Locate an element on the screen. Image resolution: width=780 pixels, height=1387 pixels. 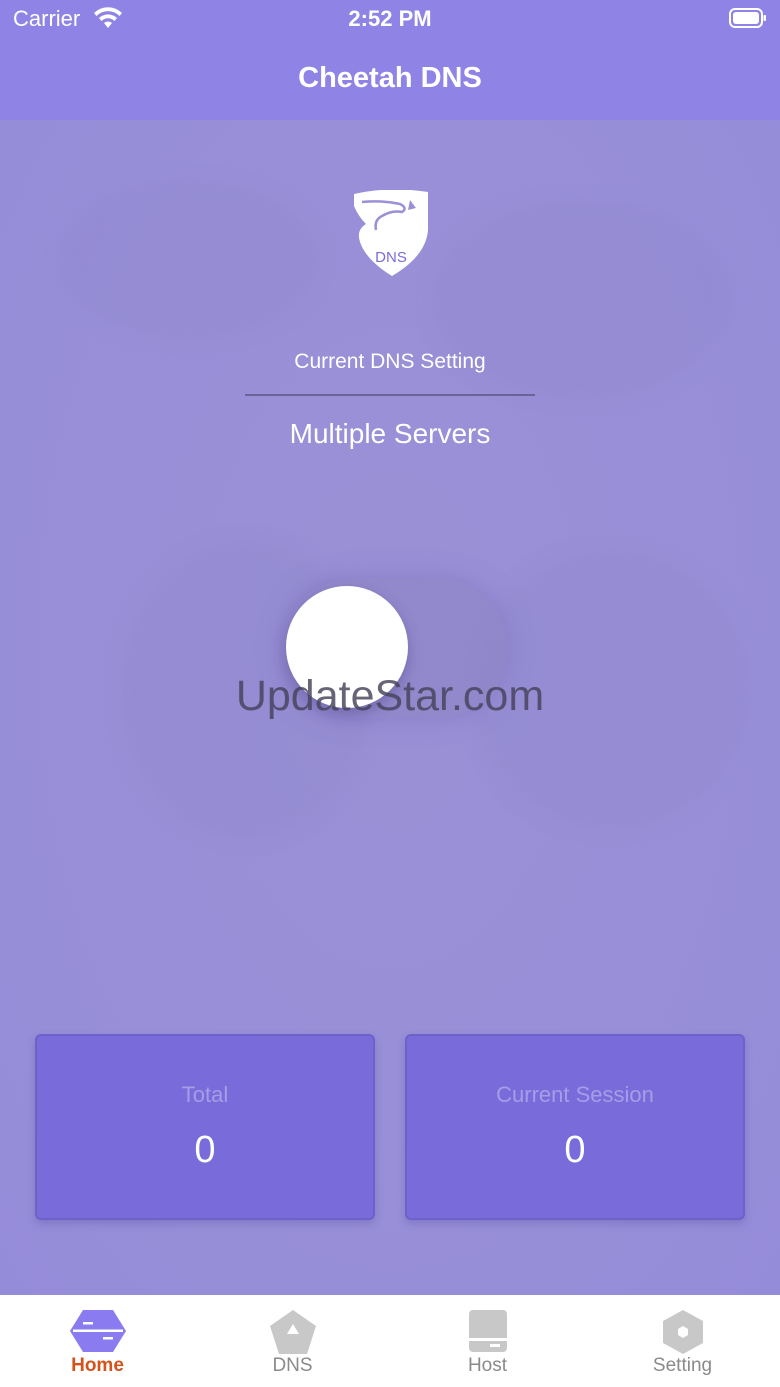
watermark: UpdateStar.com is located at coordinates (390, 696).